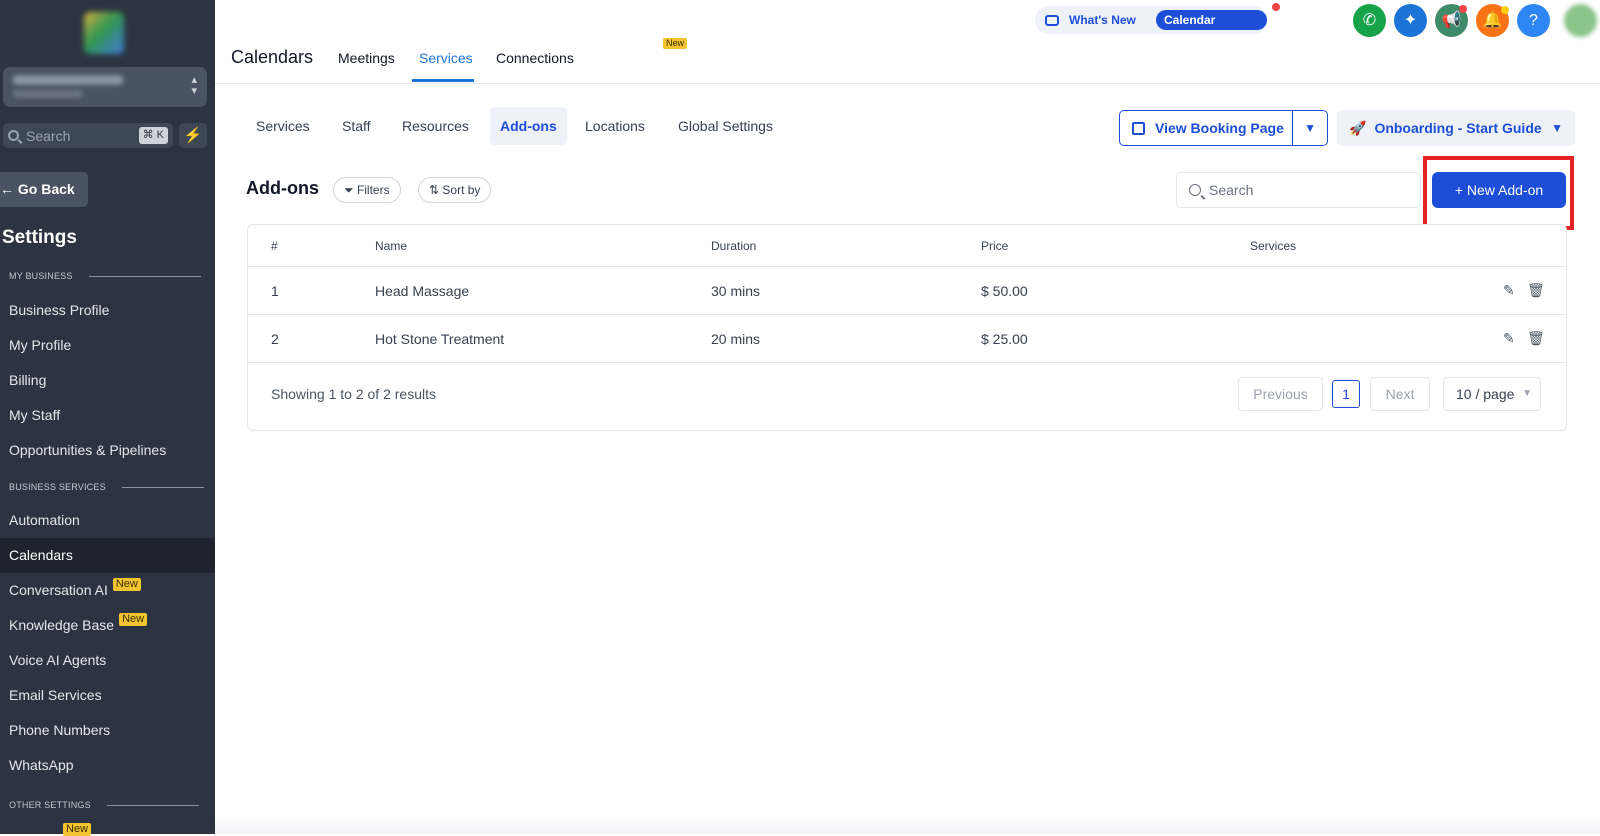 The image size is (1600, 836). Describe the element at coordinates (1358, 128) in the screenshot. I see `rocket-icon: 🚀` at that location.